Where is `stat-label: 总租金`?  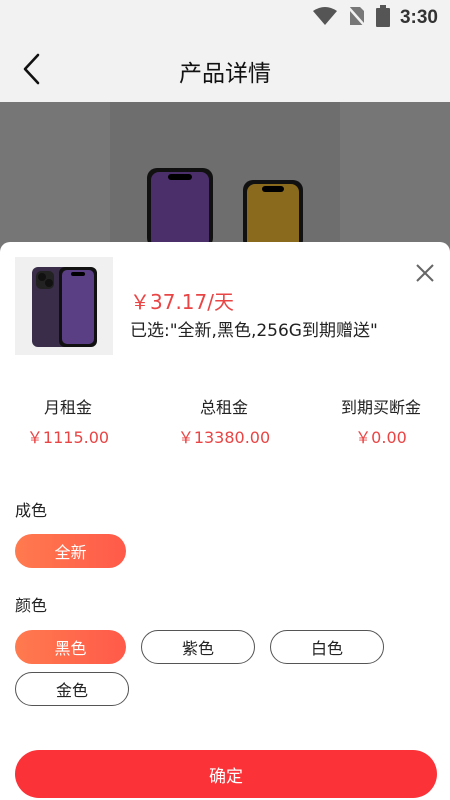
stat-label: 总租金 is located at coordinates (223, 407).